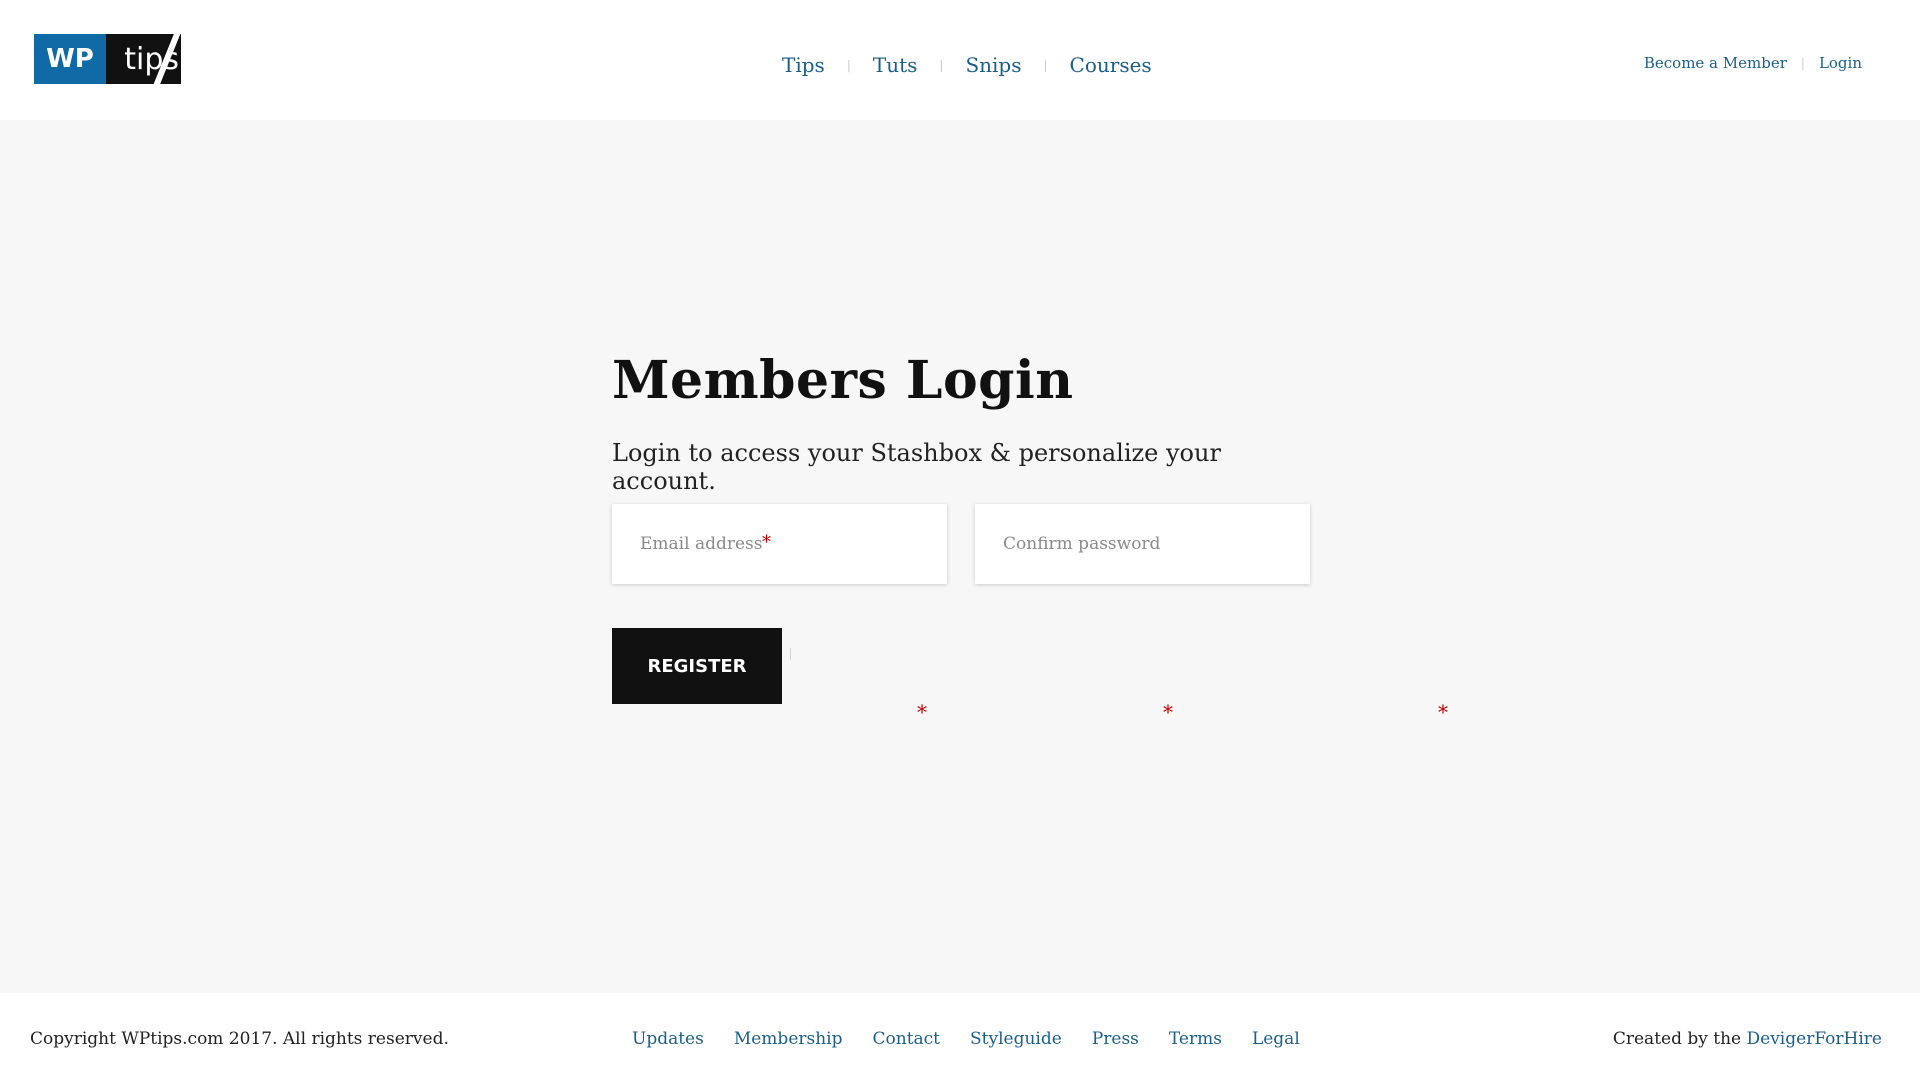  Describe the element at coordinates (993, 65) in the screenshot. I see `nav-snips: Snips` at that location.